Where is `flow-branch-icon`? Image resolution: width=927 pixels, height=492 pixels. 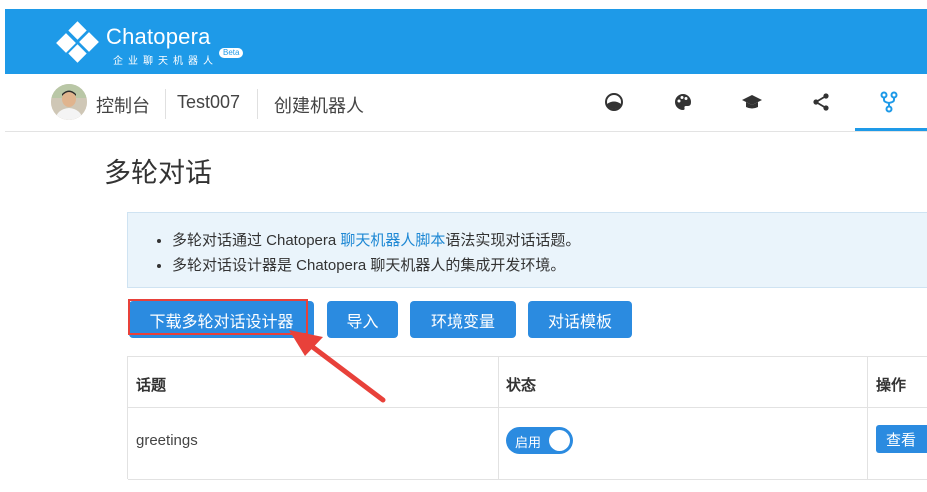 flow-branch-icon is located at coordinates (889, 102).